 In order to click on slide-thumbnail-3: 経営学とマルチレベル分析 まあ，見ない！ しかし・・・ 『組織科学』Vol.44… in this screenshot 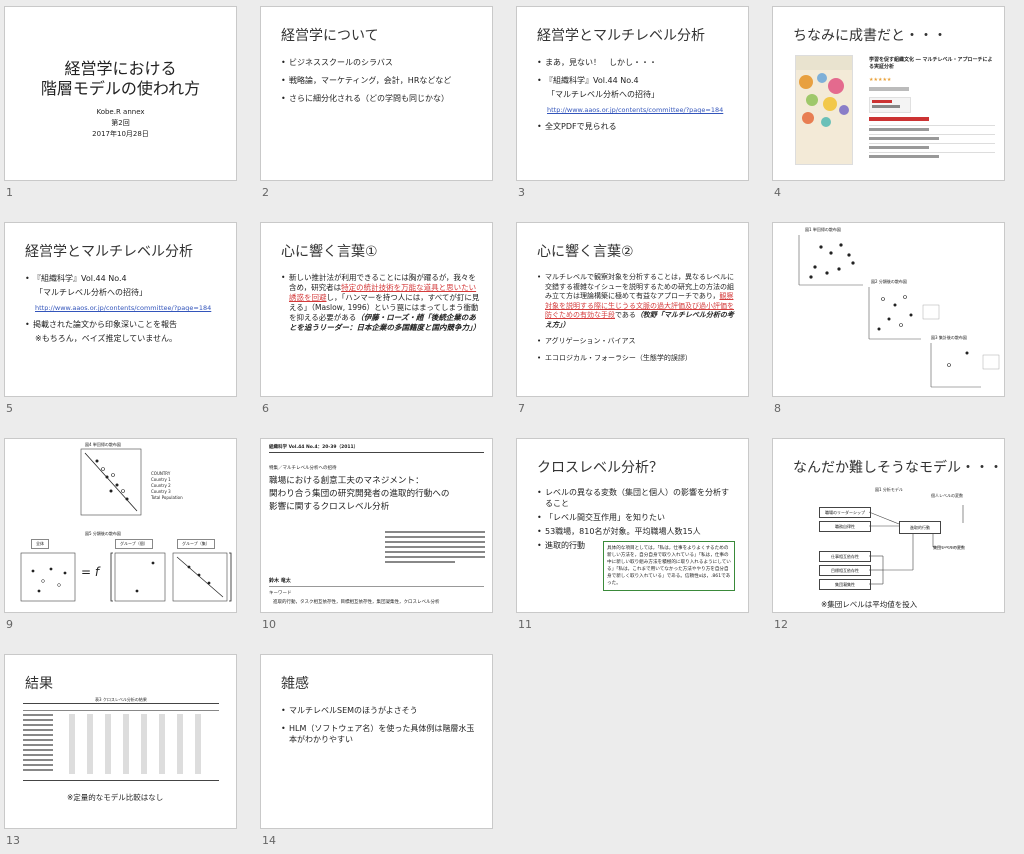, I will do `click(633, 102)`.